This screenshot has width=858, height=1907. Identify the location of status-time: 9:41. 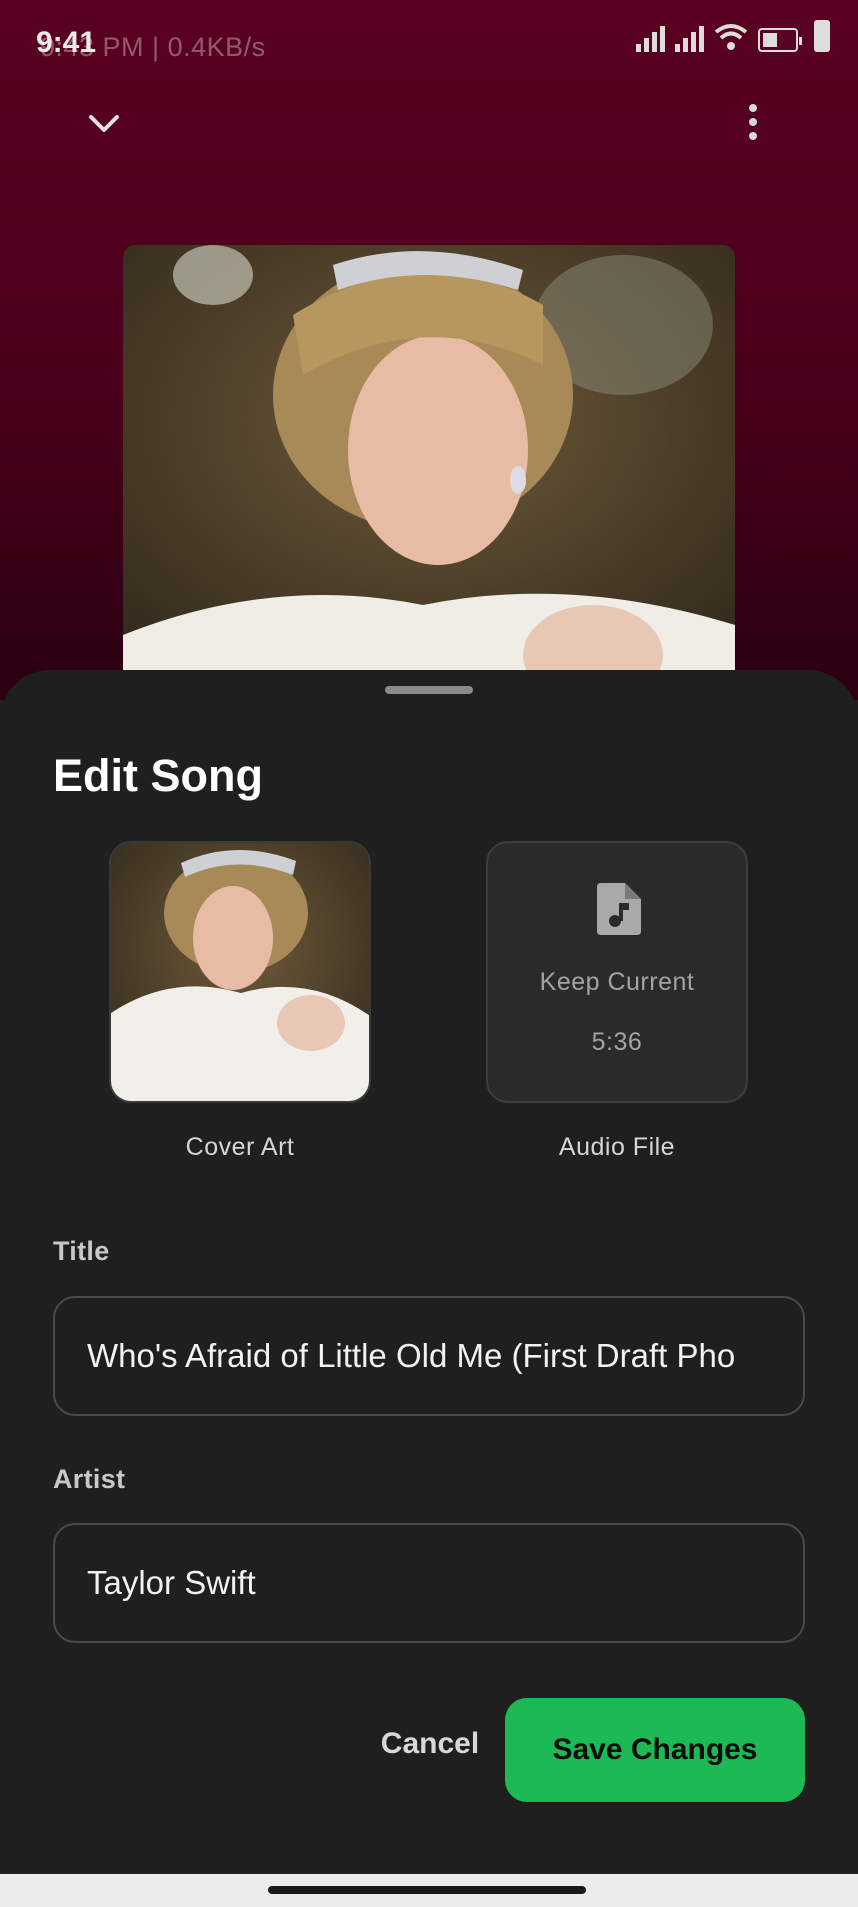
(66, 42).